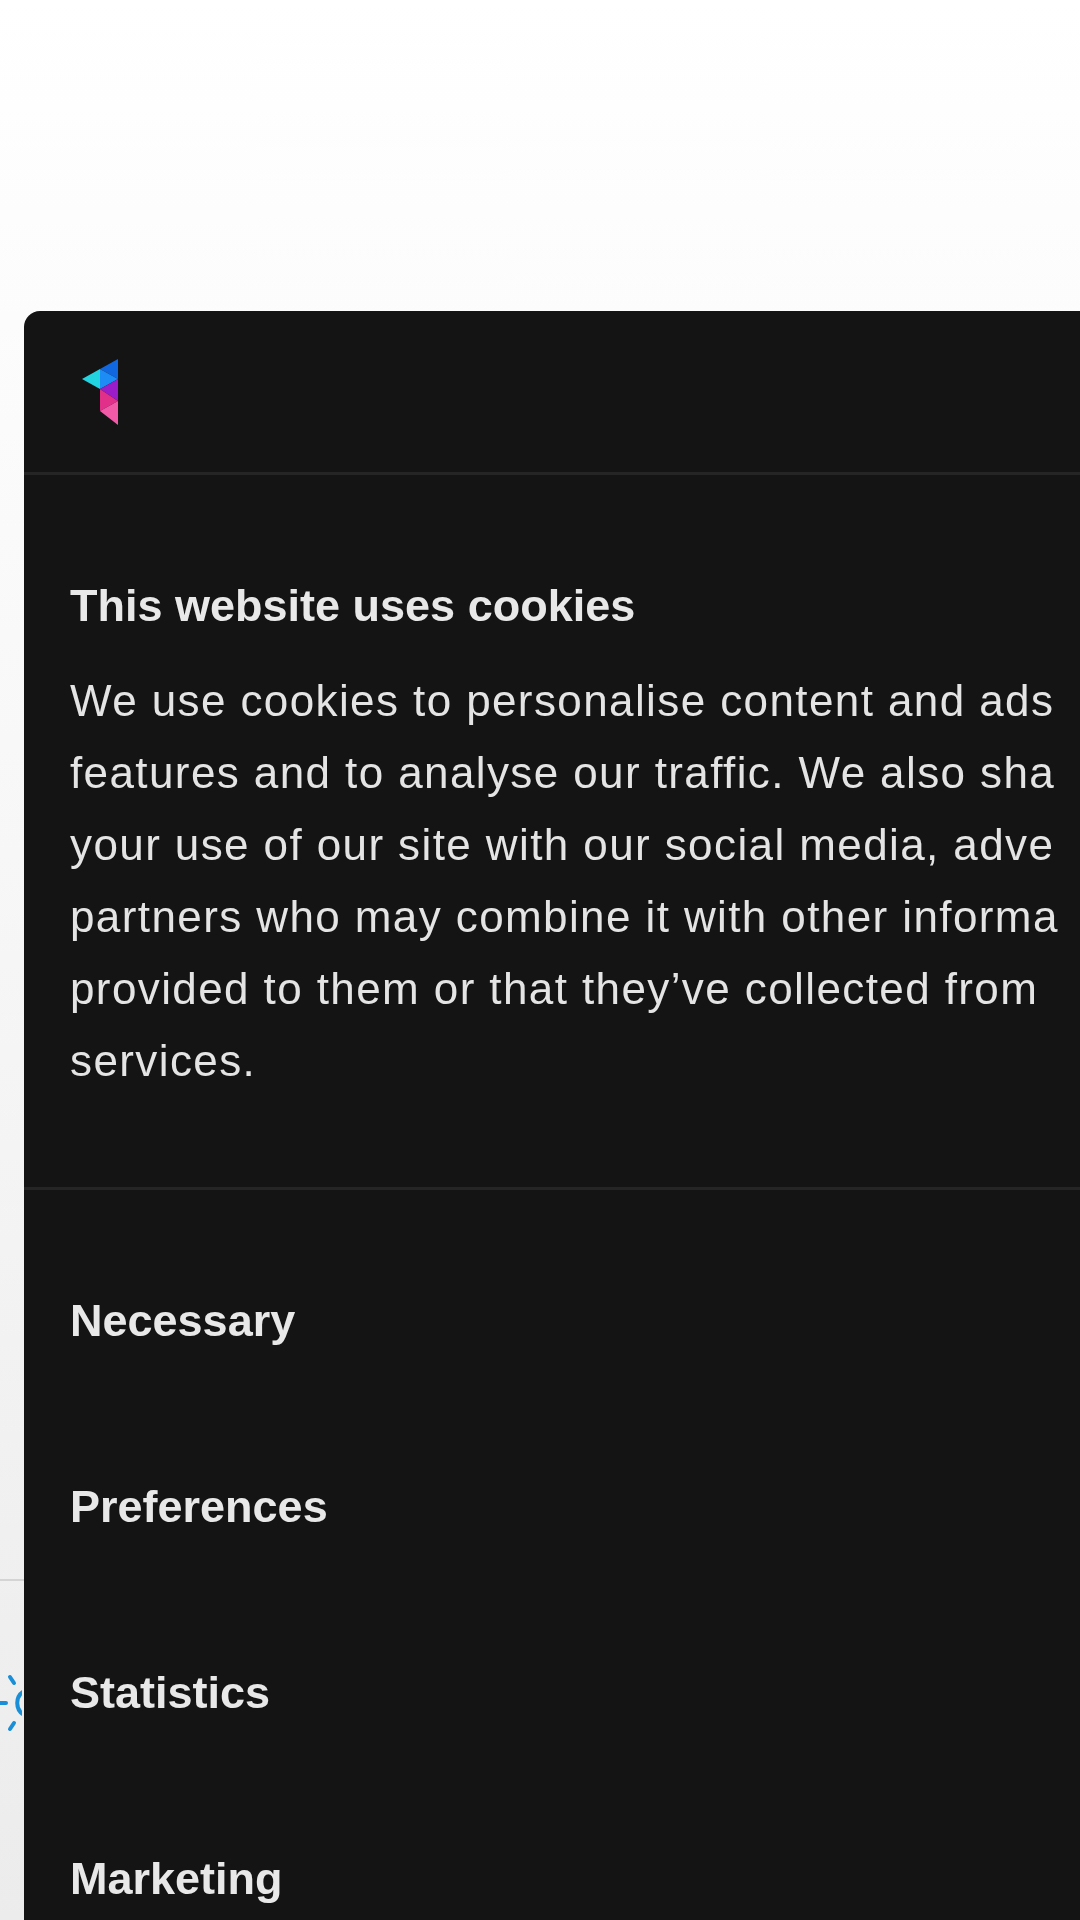  Describe the element at coordinates (101, 391) in the screenshot. I see `logo-icon` at that location.